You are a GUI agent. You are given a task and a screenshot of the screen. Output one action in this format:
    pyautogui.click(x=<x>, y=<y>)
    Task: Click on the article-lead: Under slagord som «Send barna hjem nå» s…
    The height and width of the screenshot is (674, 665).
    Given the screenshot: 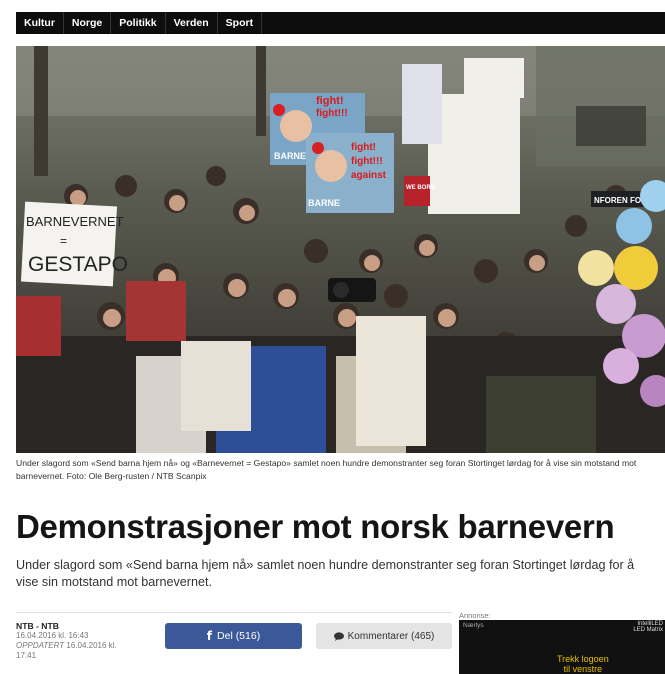 What is the action you would take?
    pyautogui.click(x=325, y=573)
    